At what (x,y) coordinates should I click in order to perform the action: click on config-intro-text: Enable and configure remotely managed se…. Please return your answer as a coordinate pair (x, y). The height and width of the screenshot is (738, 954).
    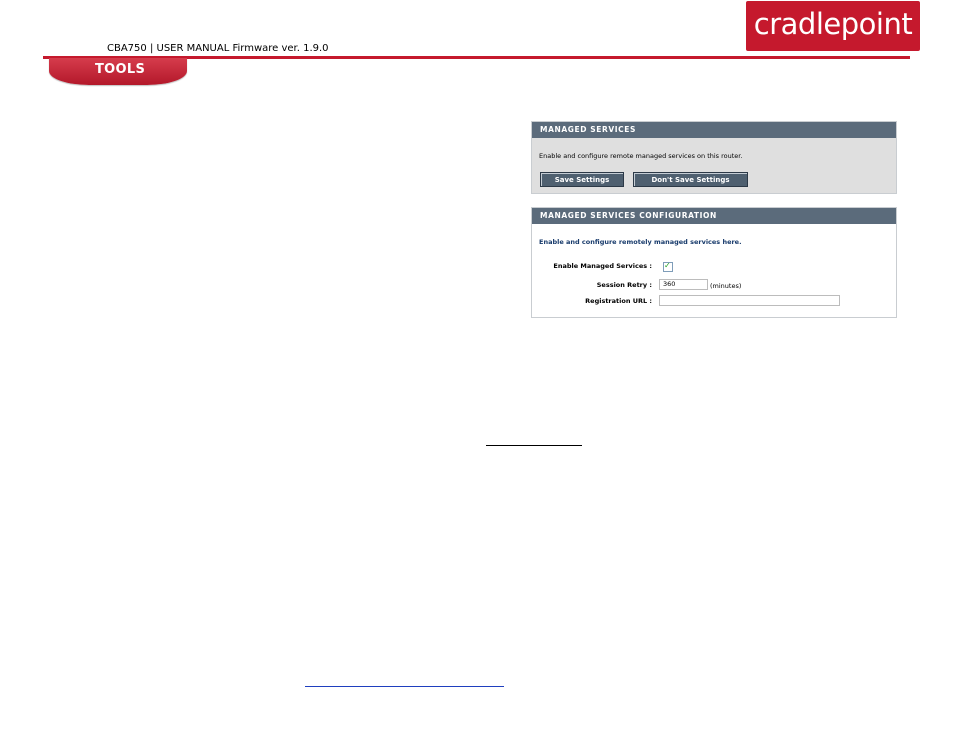
    Looking at the image, I should click on (640, 242).